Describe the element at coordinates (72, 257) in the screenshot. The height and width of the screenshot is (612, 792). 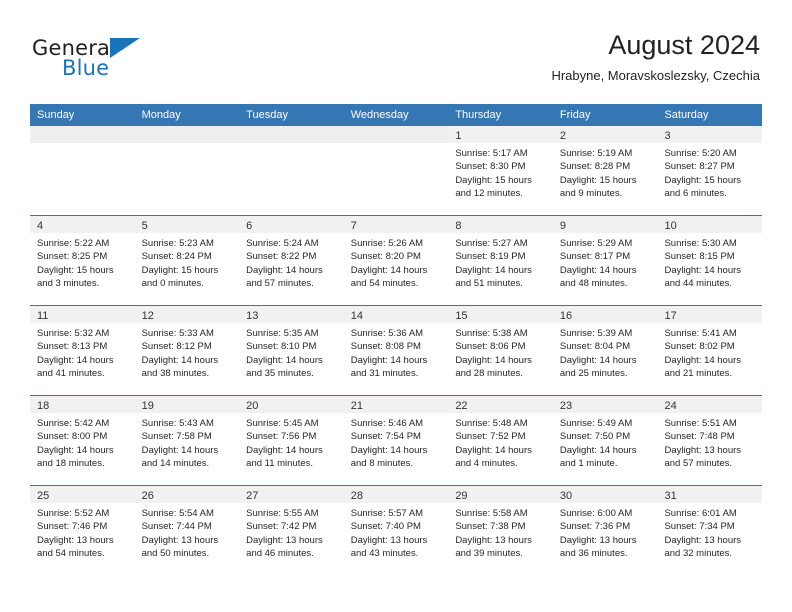
I see `sunset-text: Sunset: 8:25 PM` at that location.